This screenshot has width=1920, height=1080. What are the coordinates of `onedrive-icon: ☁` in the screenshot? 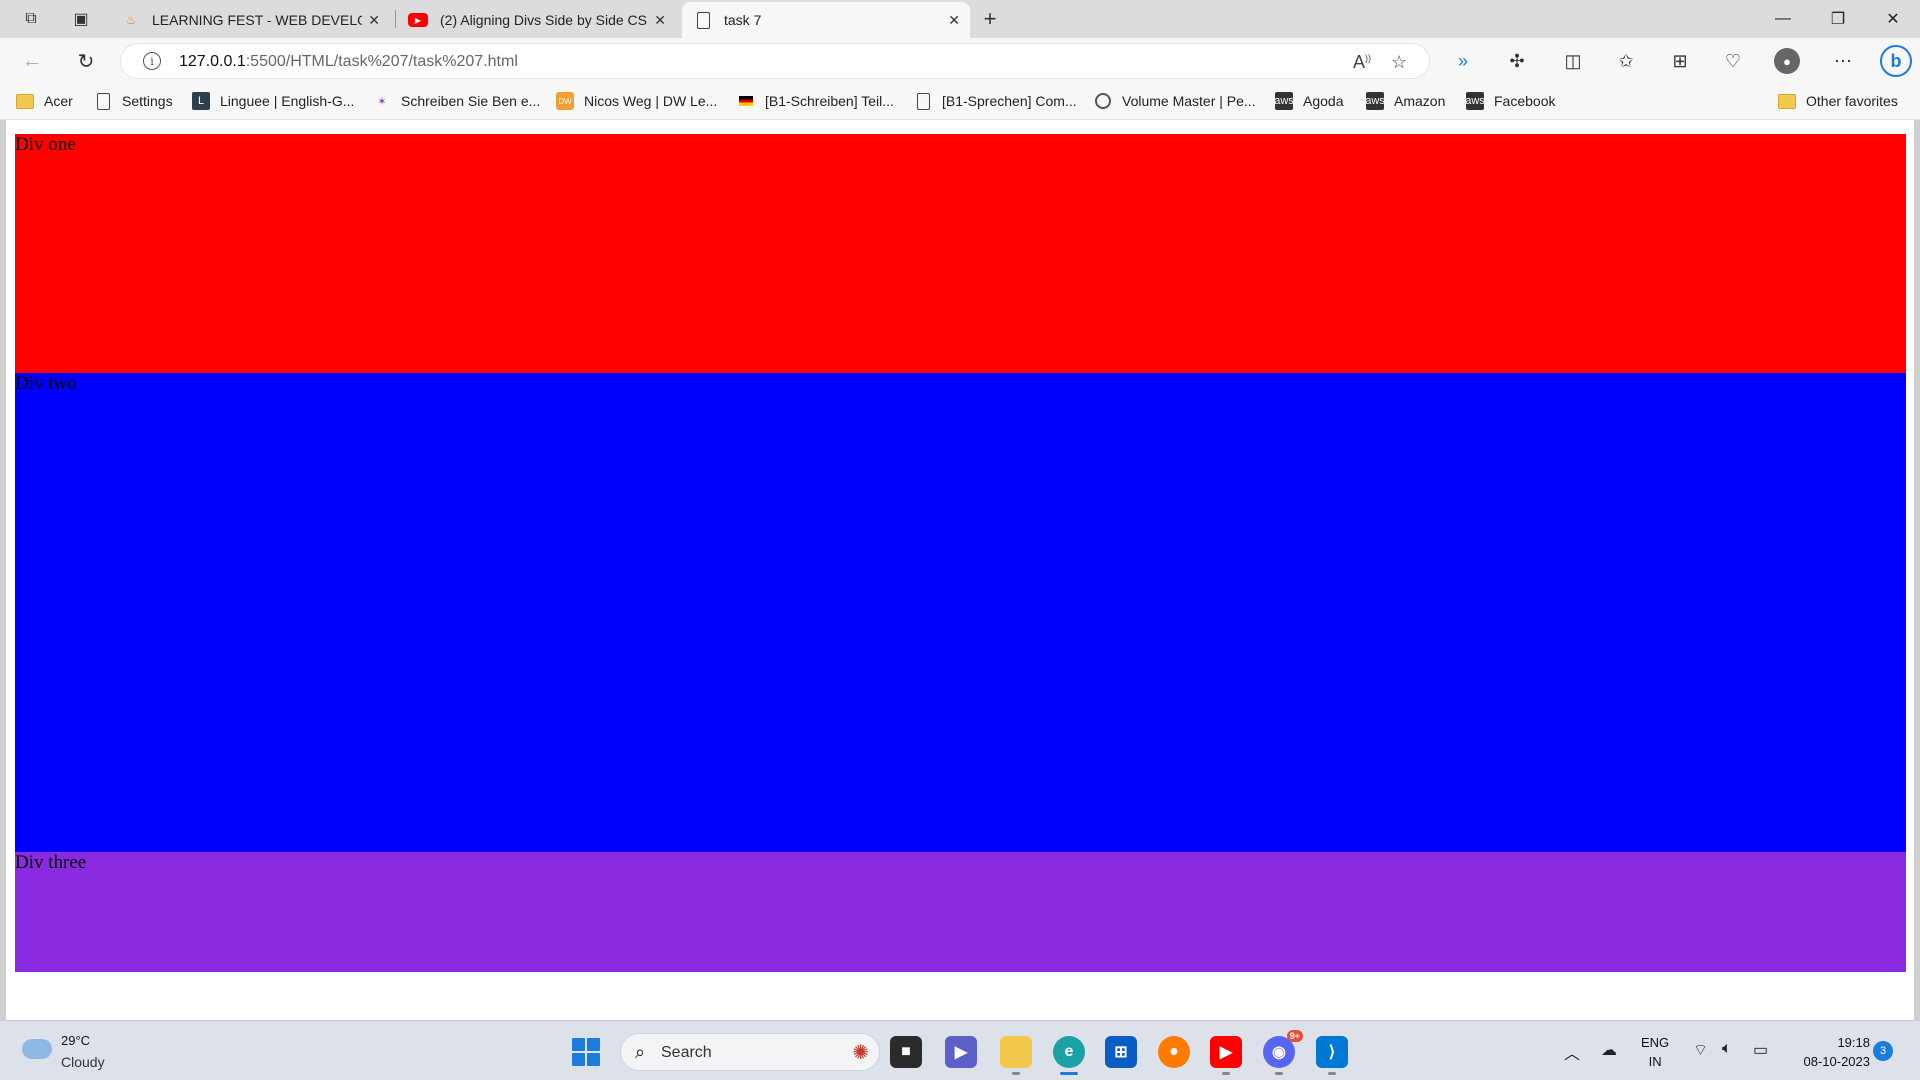 It's located at (1609, 1050).